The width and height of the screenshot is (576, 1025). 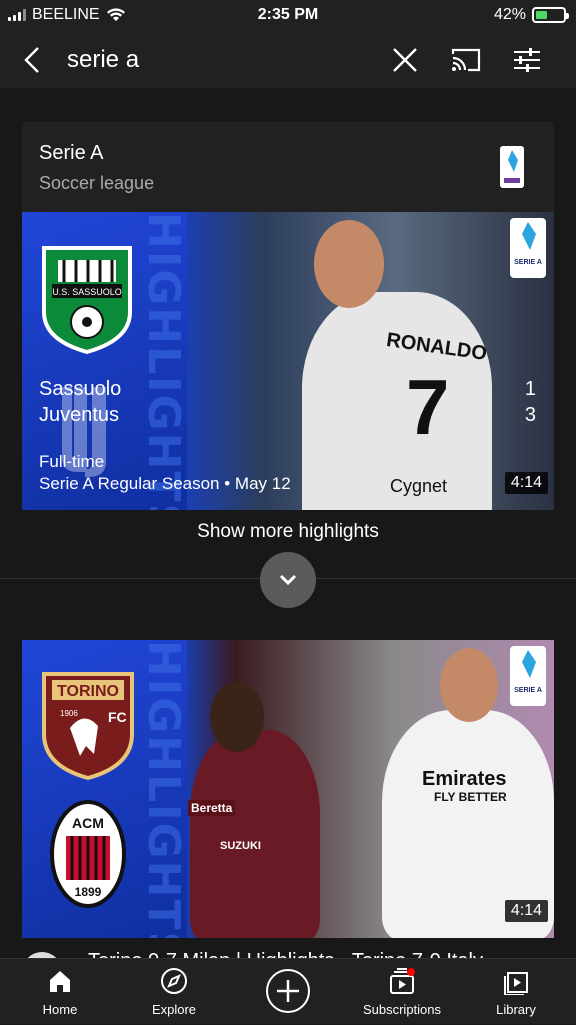 I want to click on player-head, so click(x=349, y=264).